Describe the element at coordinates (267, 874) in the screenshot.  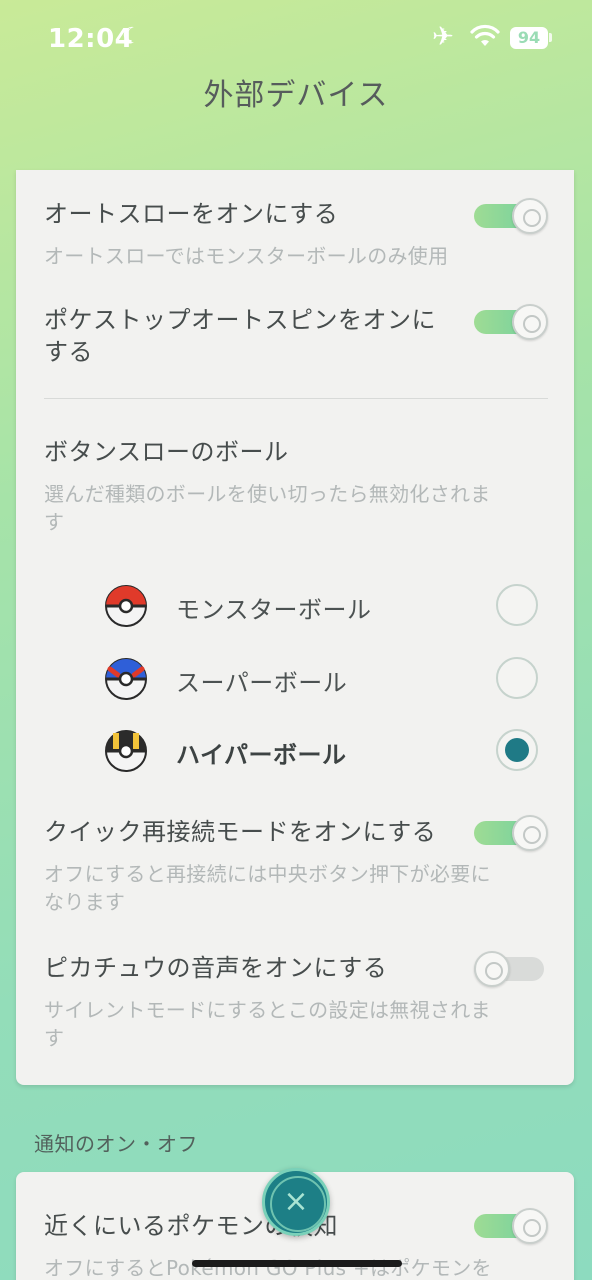
I see `quick-reconnect-desc-line1: オフにすると再接続には中央ボタン押下が必要に` at that location.